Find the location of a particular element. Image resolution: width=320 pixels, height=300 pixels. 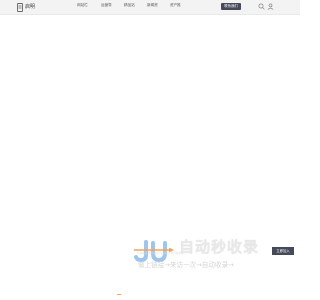

banner-caption: 自动收录 网站收录 优先展示 提升权重 is located at coordinates (159, 253).